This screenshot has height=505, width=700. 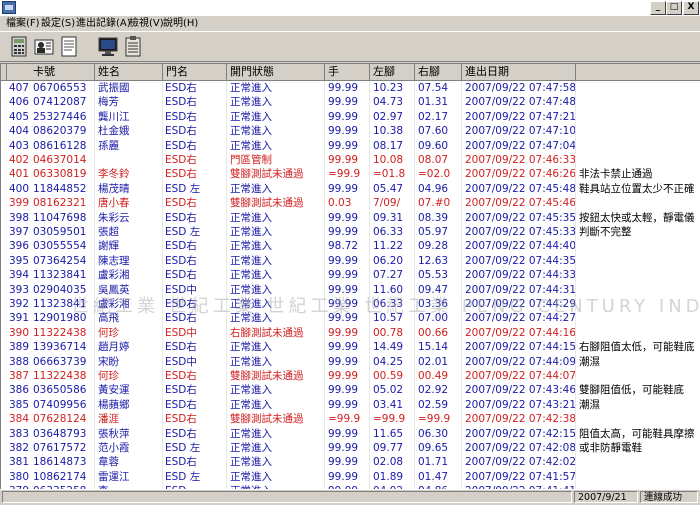 I want to click on cell-card: 02904035, so click(x=60, y=289).